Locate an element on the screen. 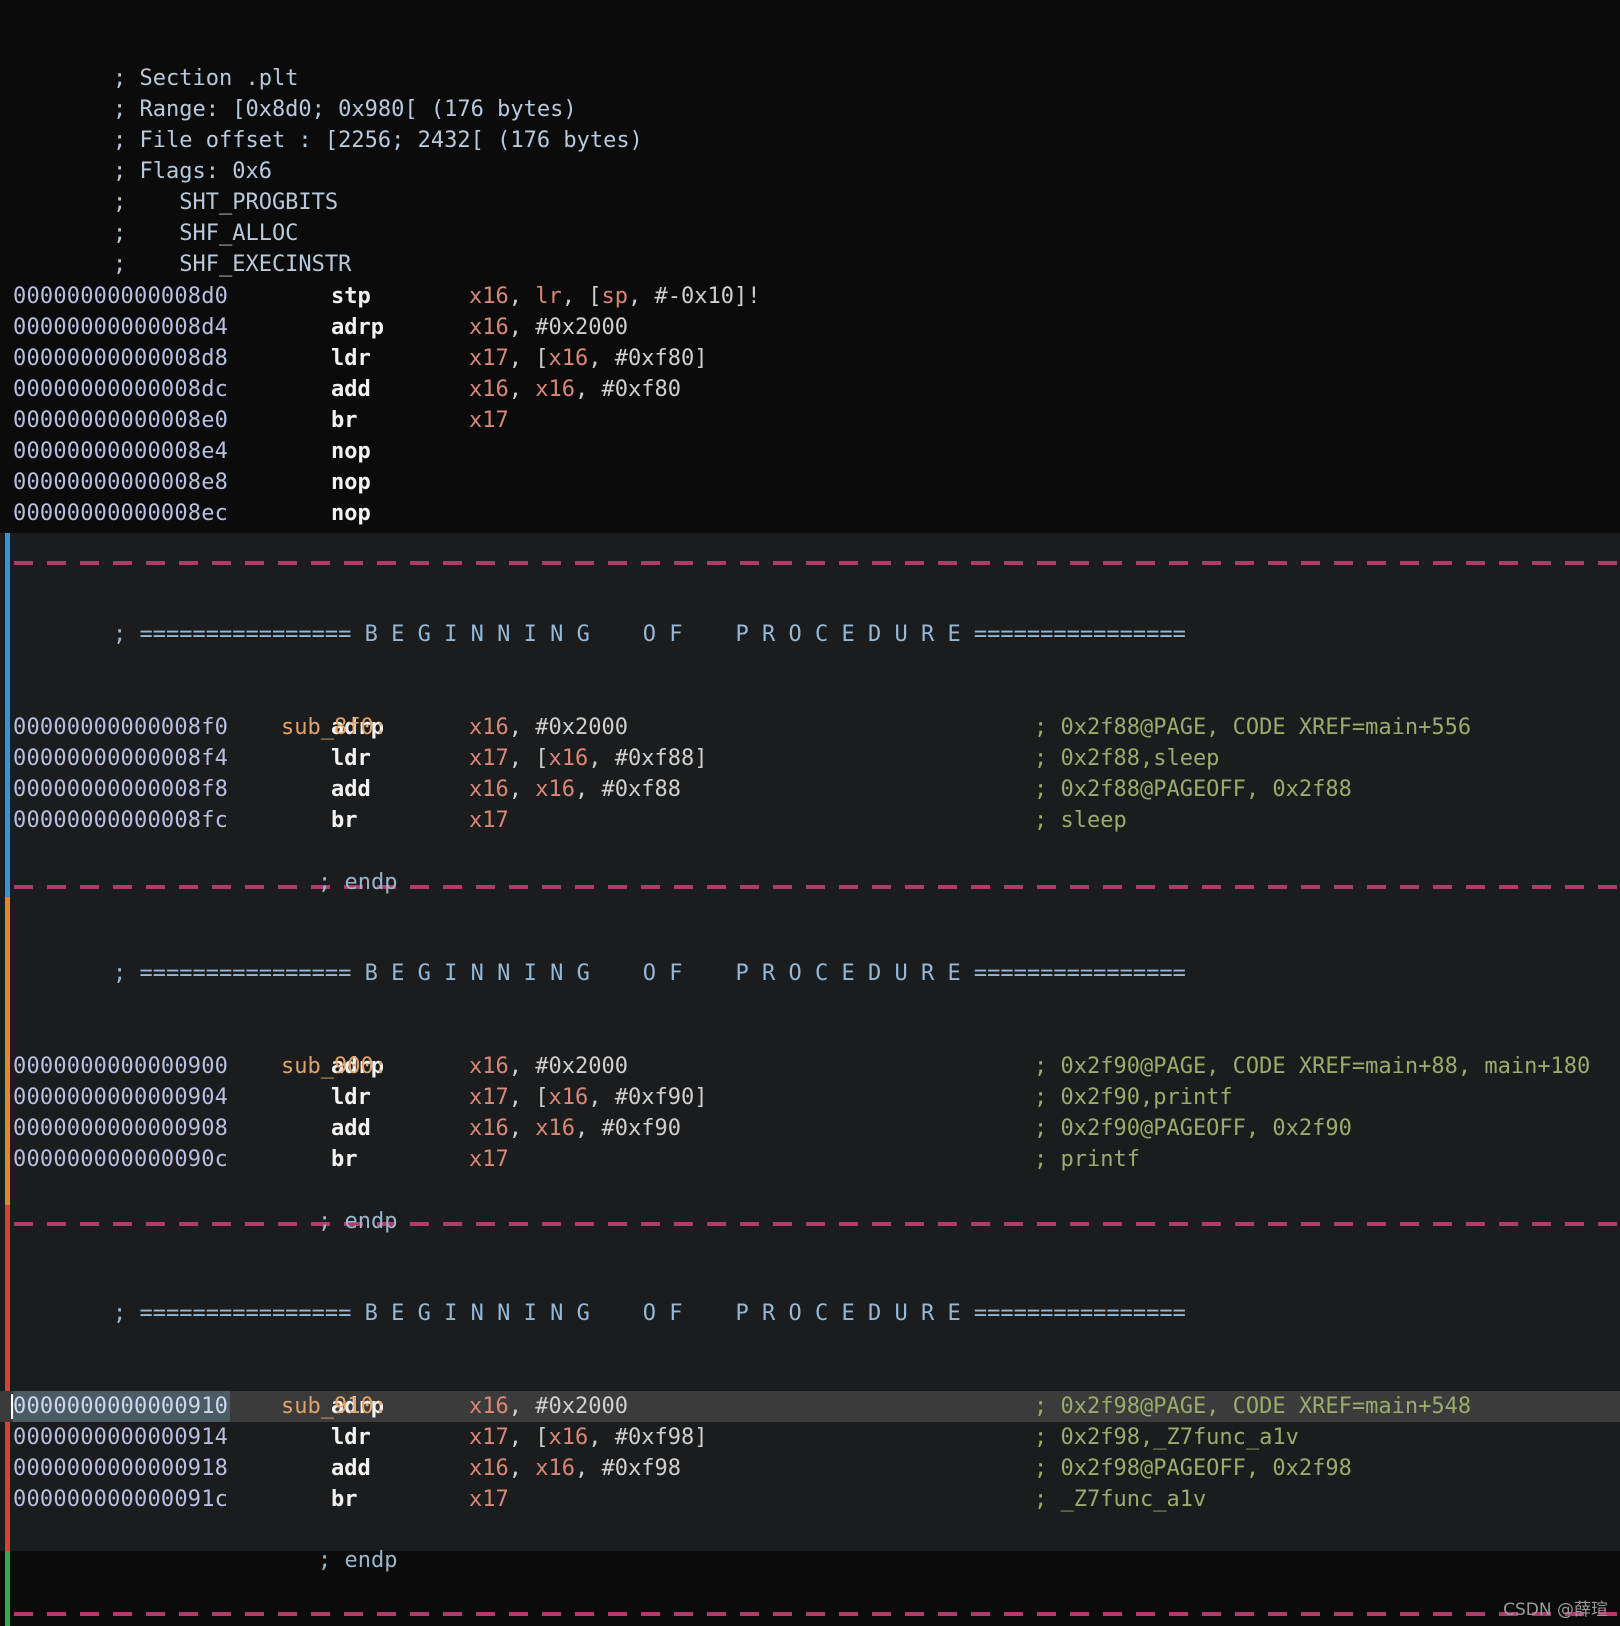 Image resolution: width=1620 pixels, height=1626 pixels. procedure-label: sub_8f0: is located at coordinates (334, 727).